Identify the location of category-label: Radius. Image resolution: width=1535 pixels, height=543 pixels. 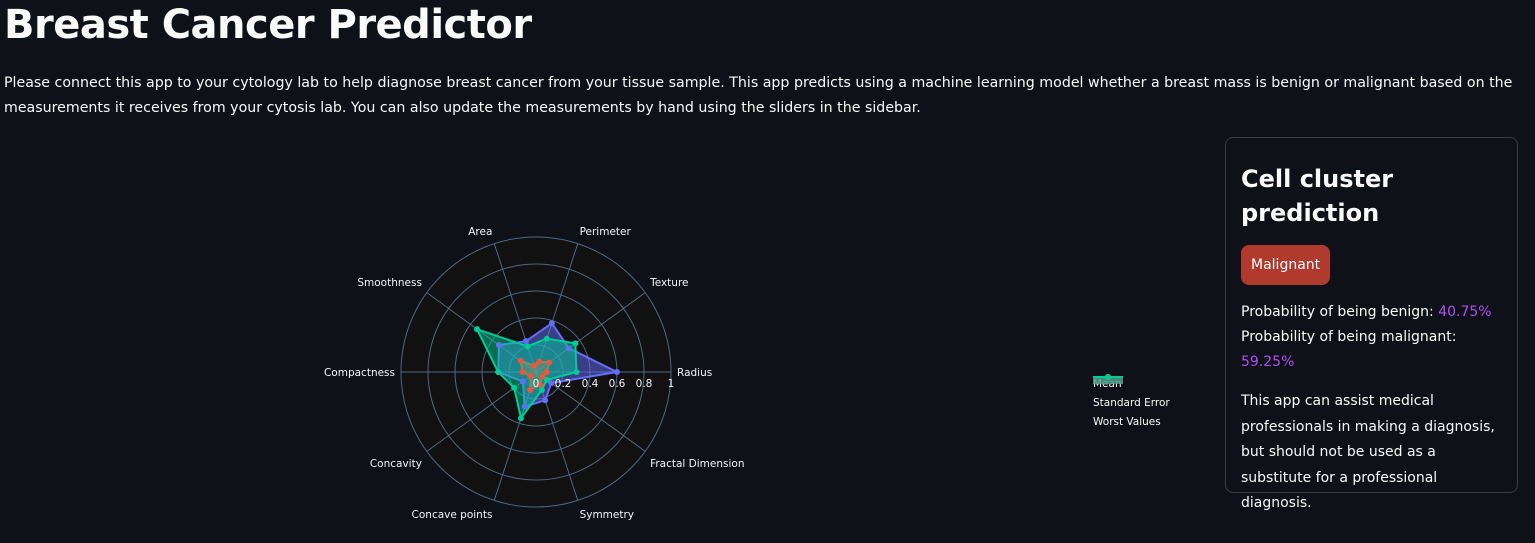
(694, 373).